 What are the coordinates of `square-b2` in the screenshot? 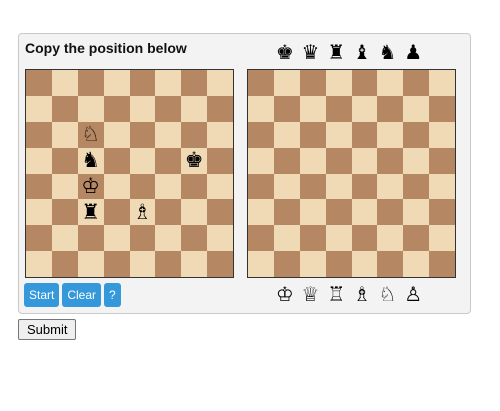 It's located at (286, 238).